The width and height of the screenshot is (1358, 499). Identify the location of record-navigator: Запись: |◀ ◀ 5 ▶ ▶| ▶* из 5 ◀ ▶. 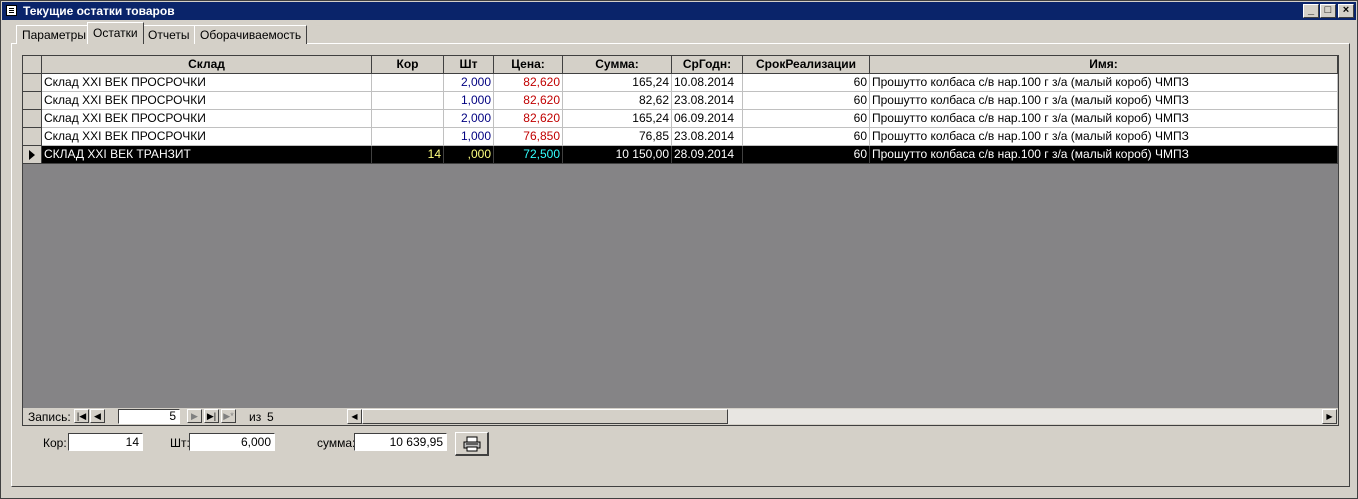
(680, 416).